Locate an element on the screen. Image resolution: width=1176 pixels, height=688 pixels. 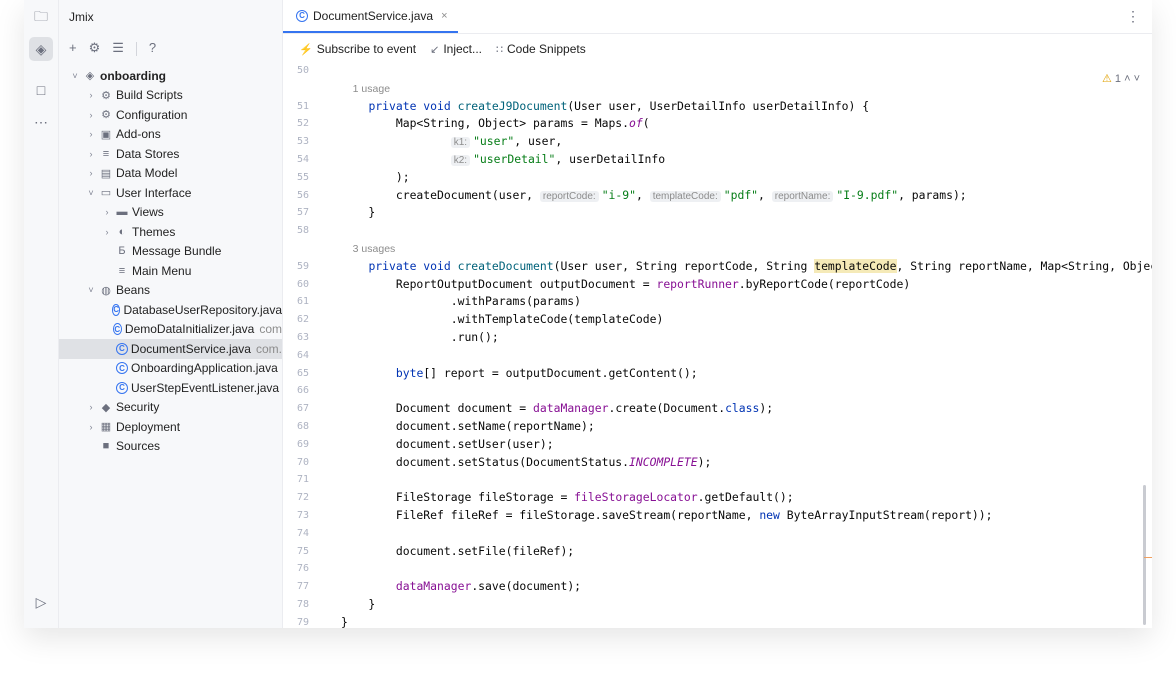
settings-icon: ⚙ is located at coordinates (95, 48).